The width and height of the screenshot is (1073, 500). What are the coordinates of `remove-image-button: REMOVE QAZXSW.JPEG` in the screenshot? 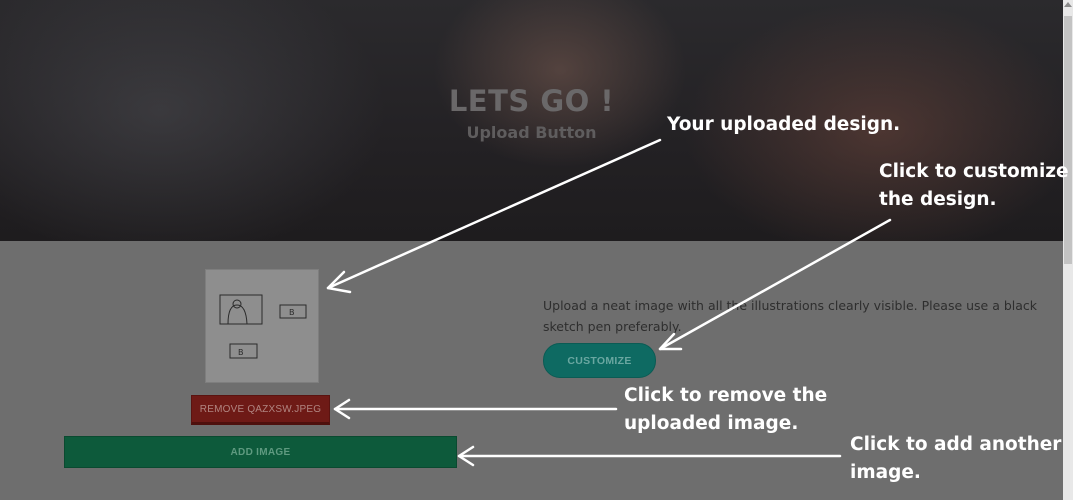 It's located at (260, 410).